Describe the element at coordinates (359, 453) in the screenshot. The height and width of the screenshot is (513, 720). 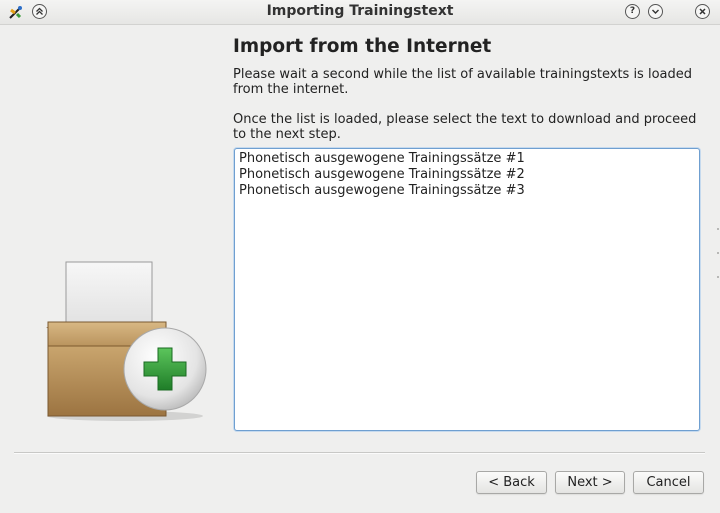
I see `button-separator` at that location.